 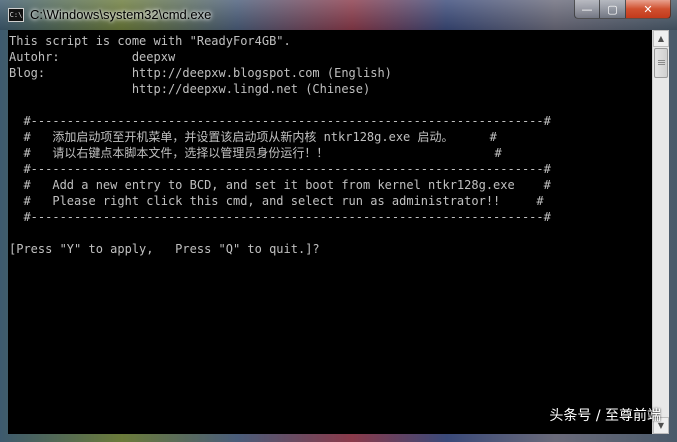 What do you see at coordinates (660, 232) in the screenshot?
I see `vertical-scrollbar: ▲ ▼` at bounding box center [660, 232].